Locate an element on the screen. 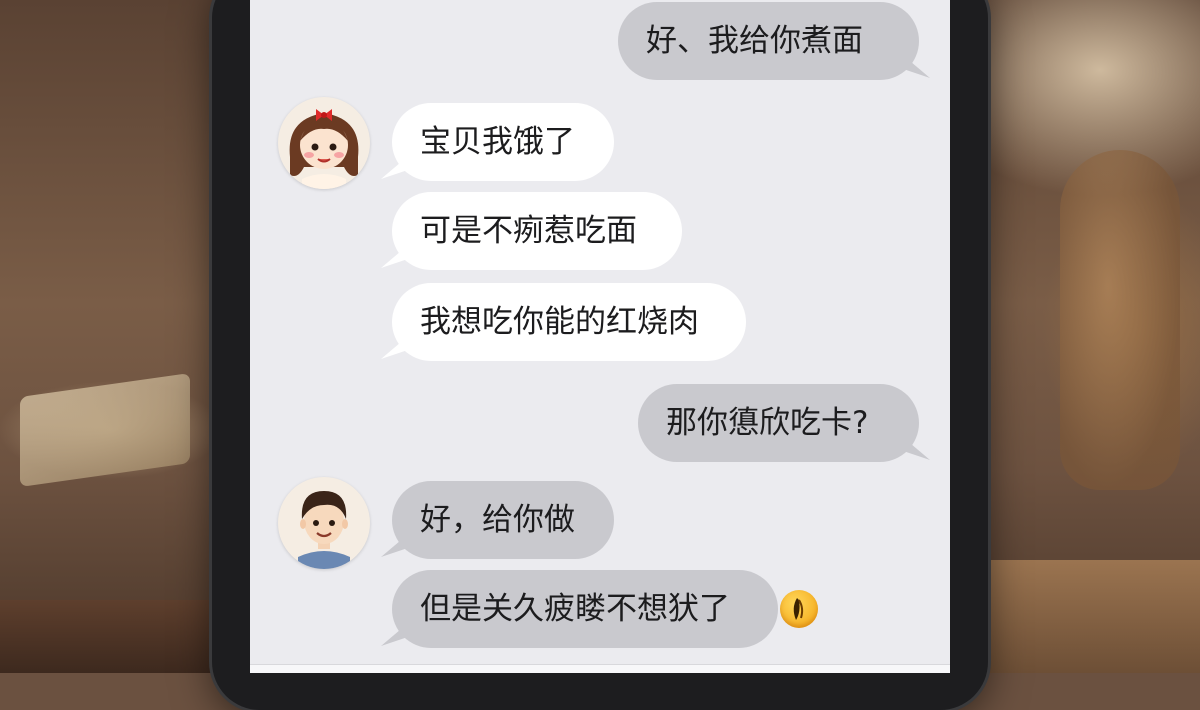 This screenshot has height=710, width=1200. message-text: 那你憄欣吃卡? is located at coordinates (767, 423).